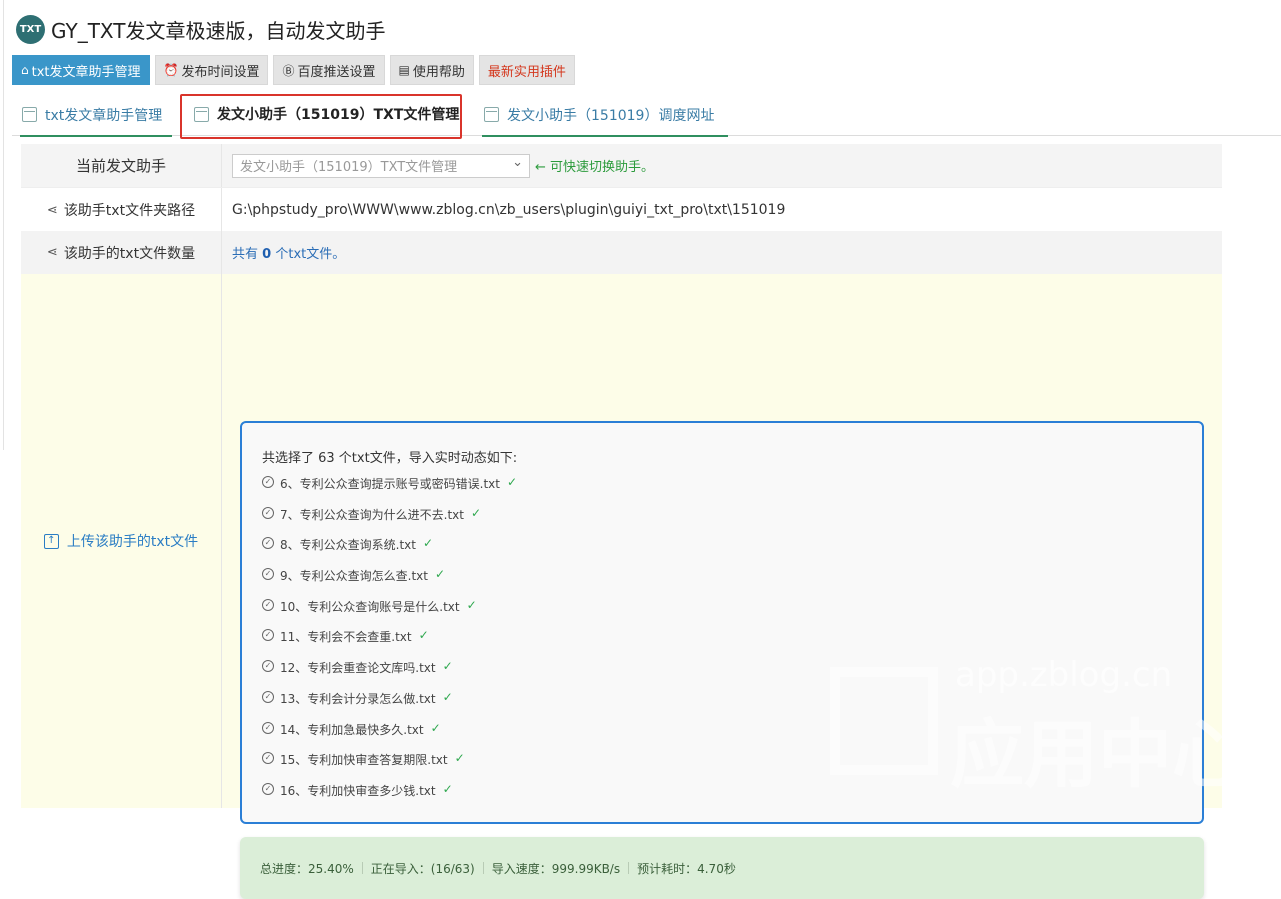 This screenshot has width=1281, height=899. I want to click on nav-button-latest-plugins: 最新实用插件, so click(526, 70).